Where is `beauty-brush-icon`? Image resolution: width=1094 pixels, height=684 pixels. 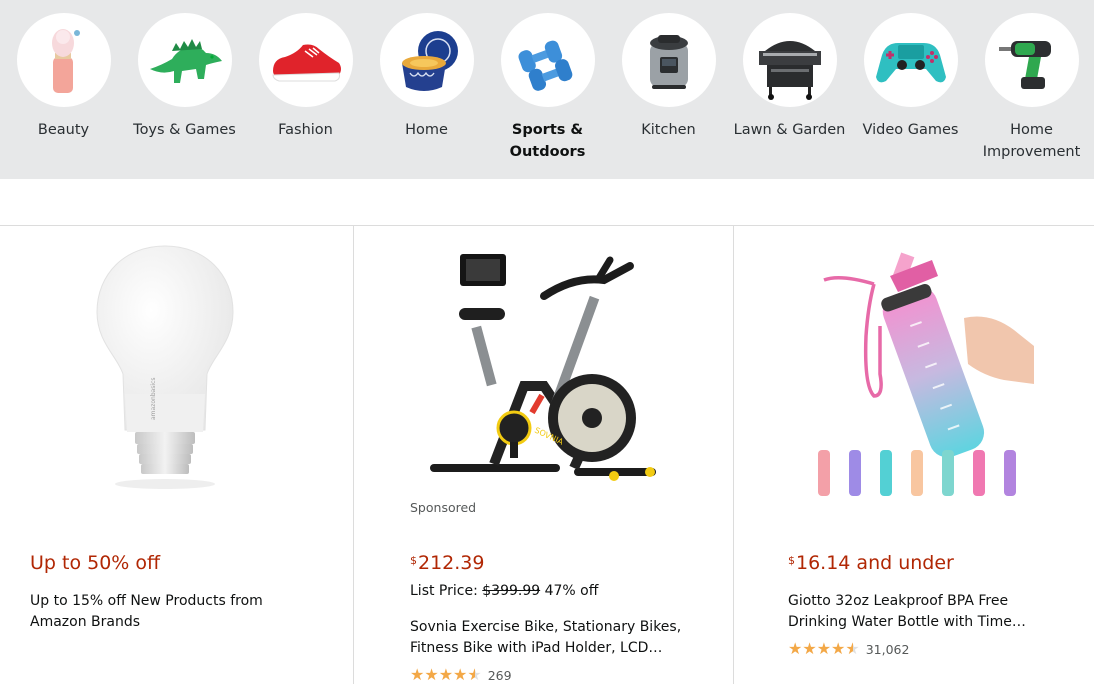 beauty-brush-icon is located at coordinates (63, 60).